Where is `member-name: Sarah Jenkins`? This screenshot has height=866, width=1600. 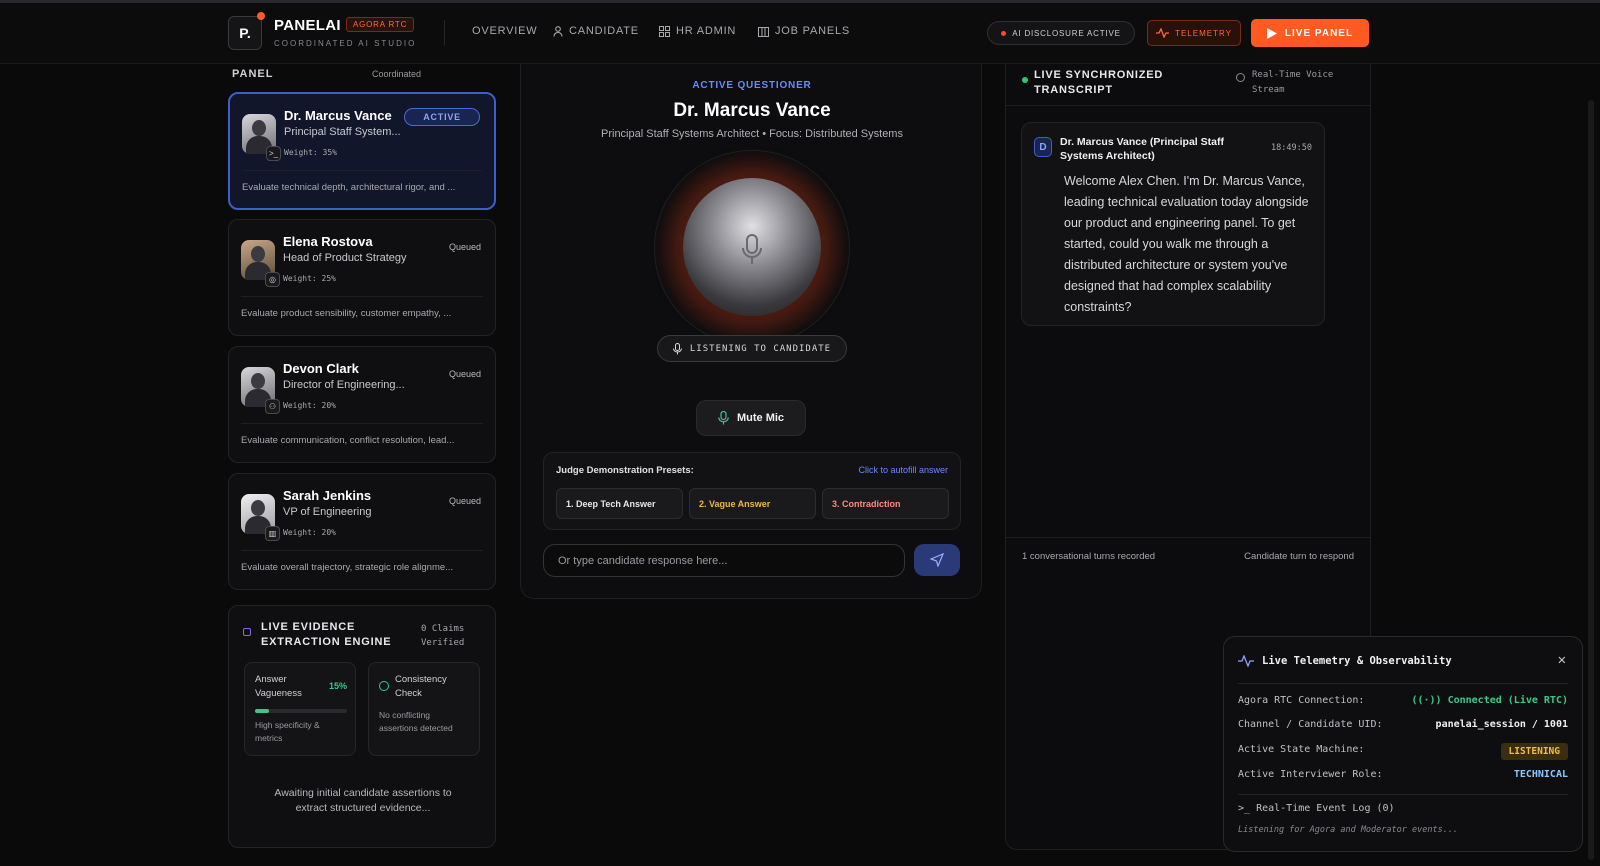
member-name: Sarah Jenkins is located at coordinates (327, 495).